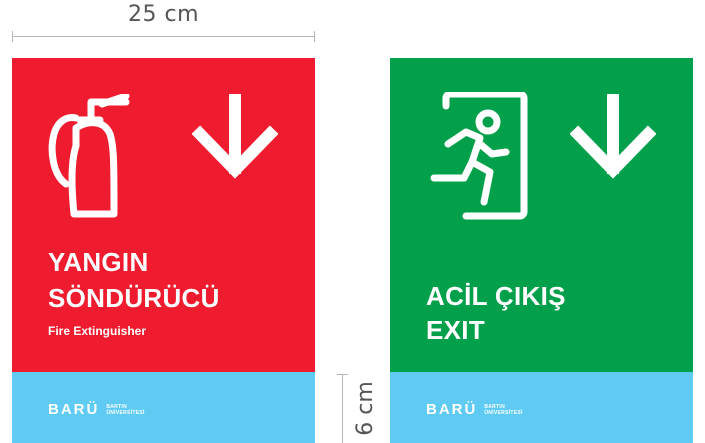 This screenshot has height=443, width=705. I want to click on sign-subtitle: Fire Extinguisher, so click(97, 331).